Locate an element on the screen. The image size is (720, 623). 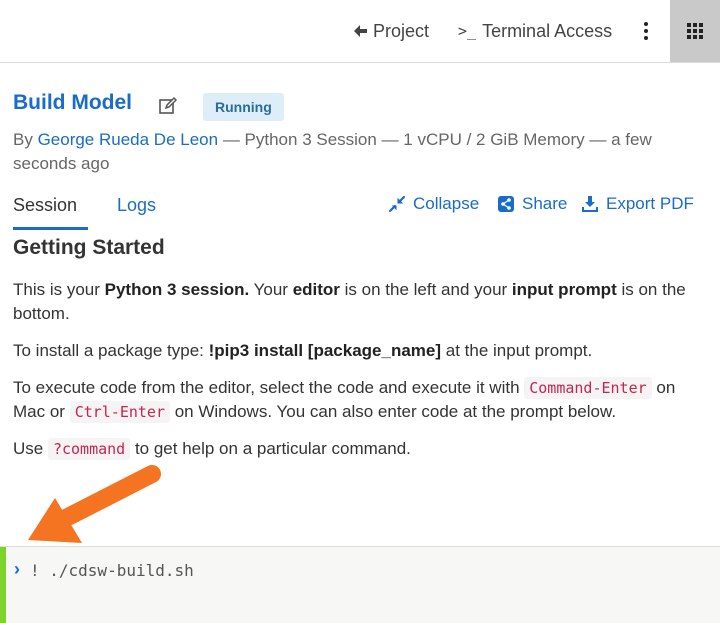
project-nav-label: Project is located at coordinates (401, 30).